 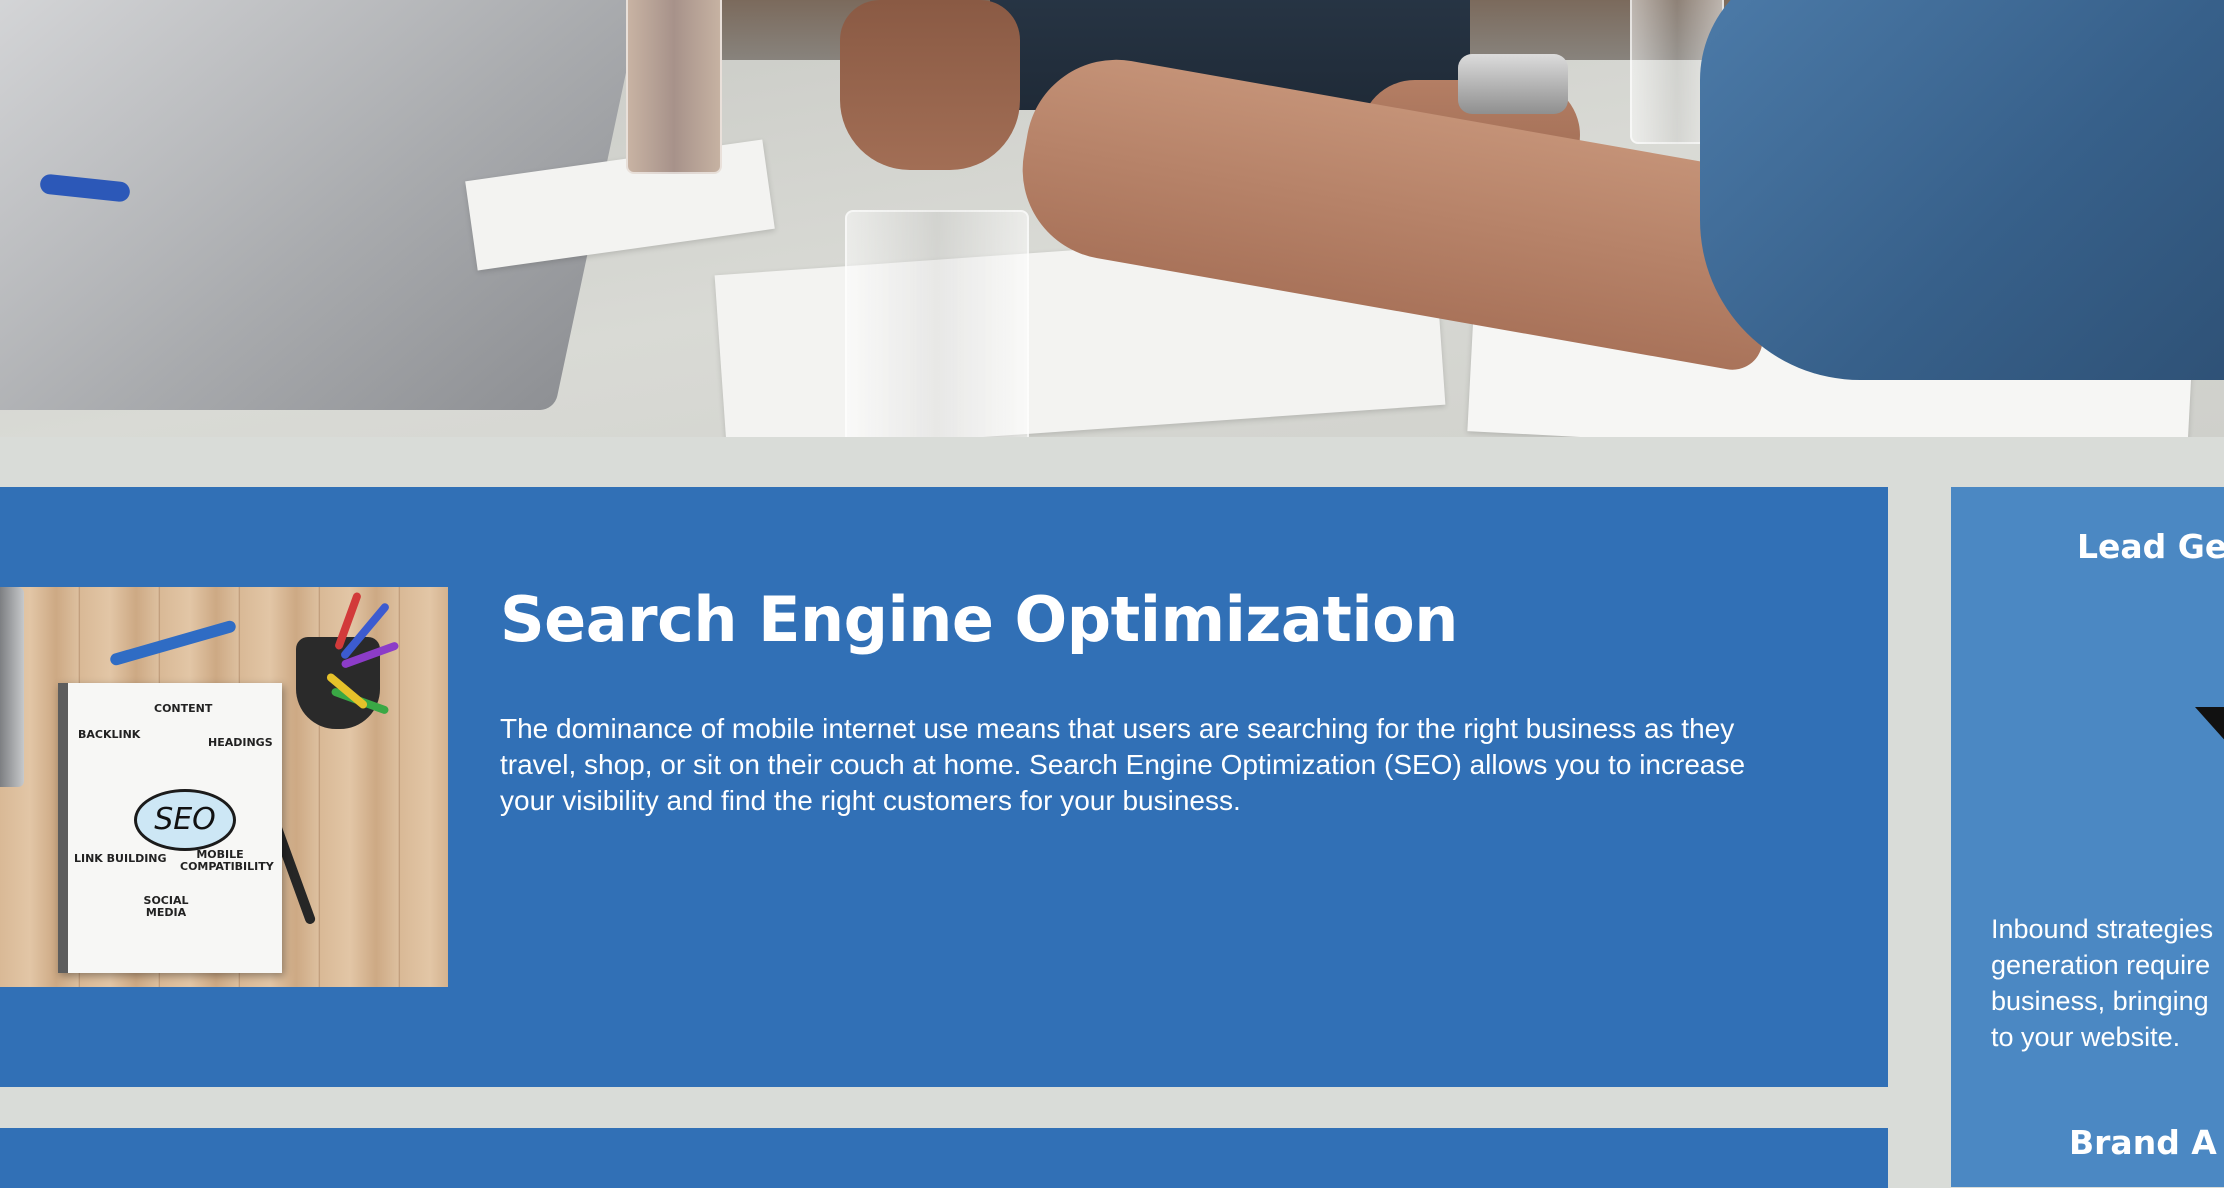 I want to click on brand-awareness-title: Brand A, so click(x=2143, y=1142).